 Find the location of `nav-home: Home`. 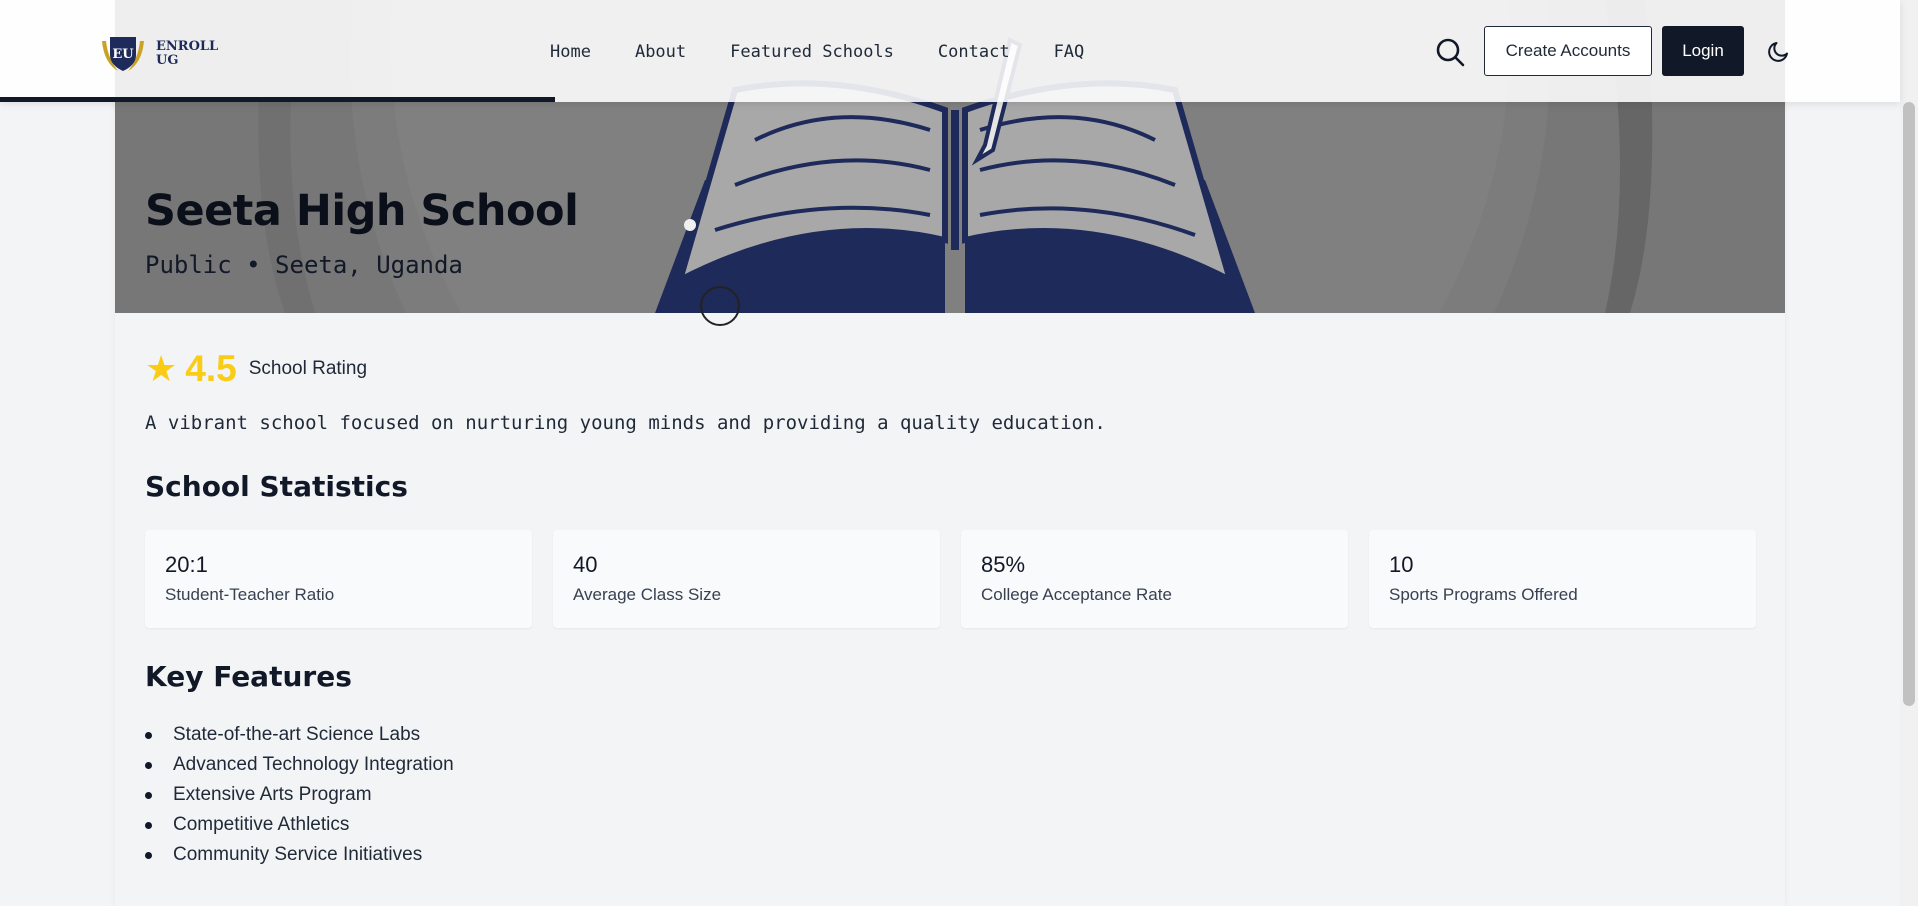

nav-home: Home is located at coordinates (570, 52).